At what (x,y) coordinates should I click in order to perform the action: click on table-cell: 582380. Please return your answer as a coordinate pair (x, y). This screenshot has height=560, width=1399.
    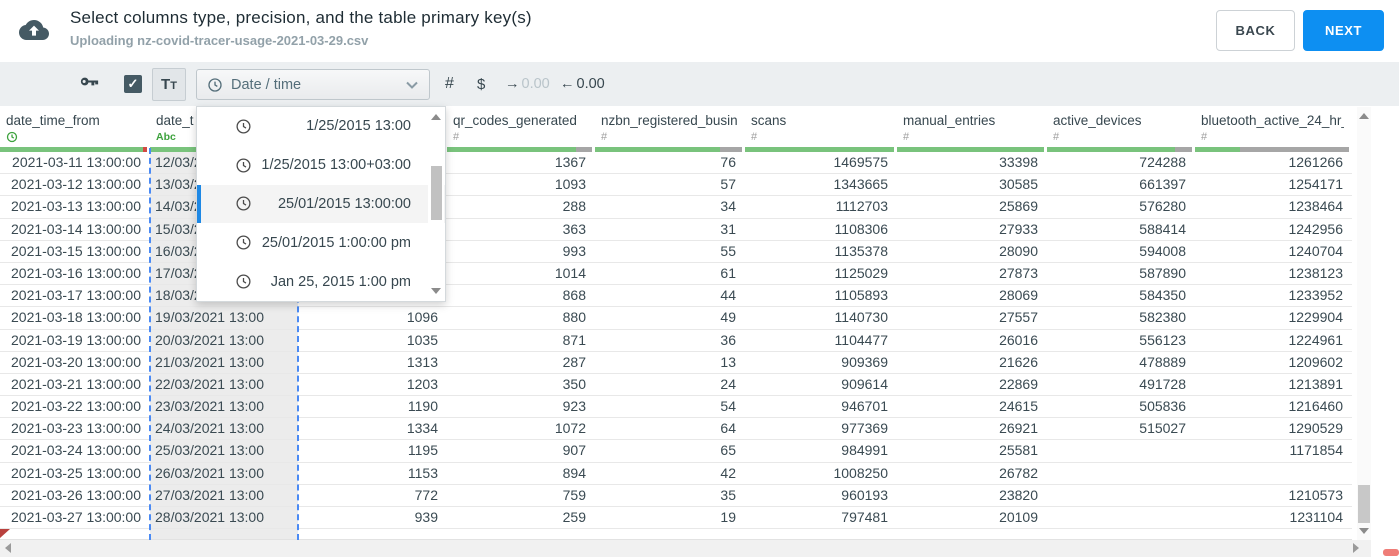
    Looking at the image, I should click on (1121, 317).